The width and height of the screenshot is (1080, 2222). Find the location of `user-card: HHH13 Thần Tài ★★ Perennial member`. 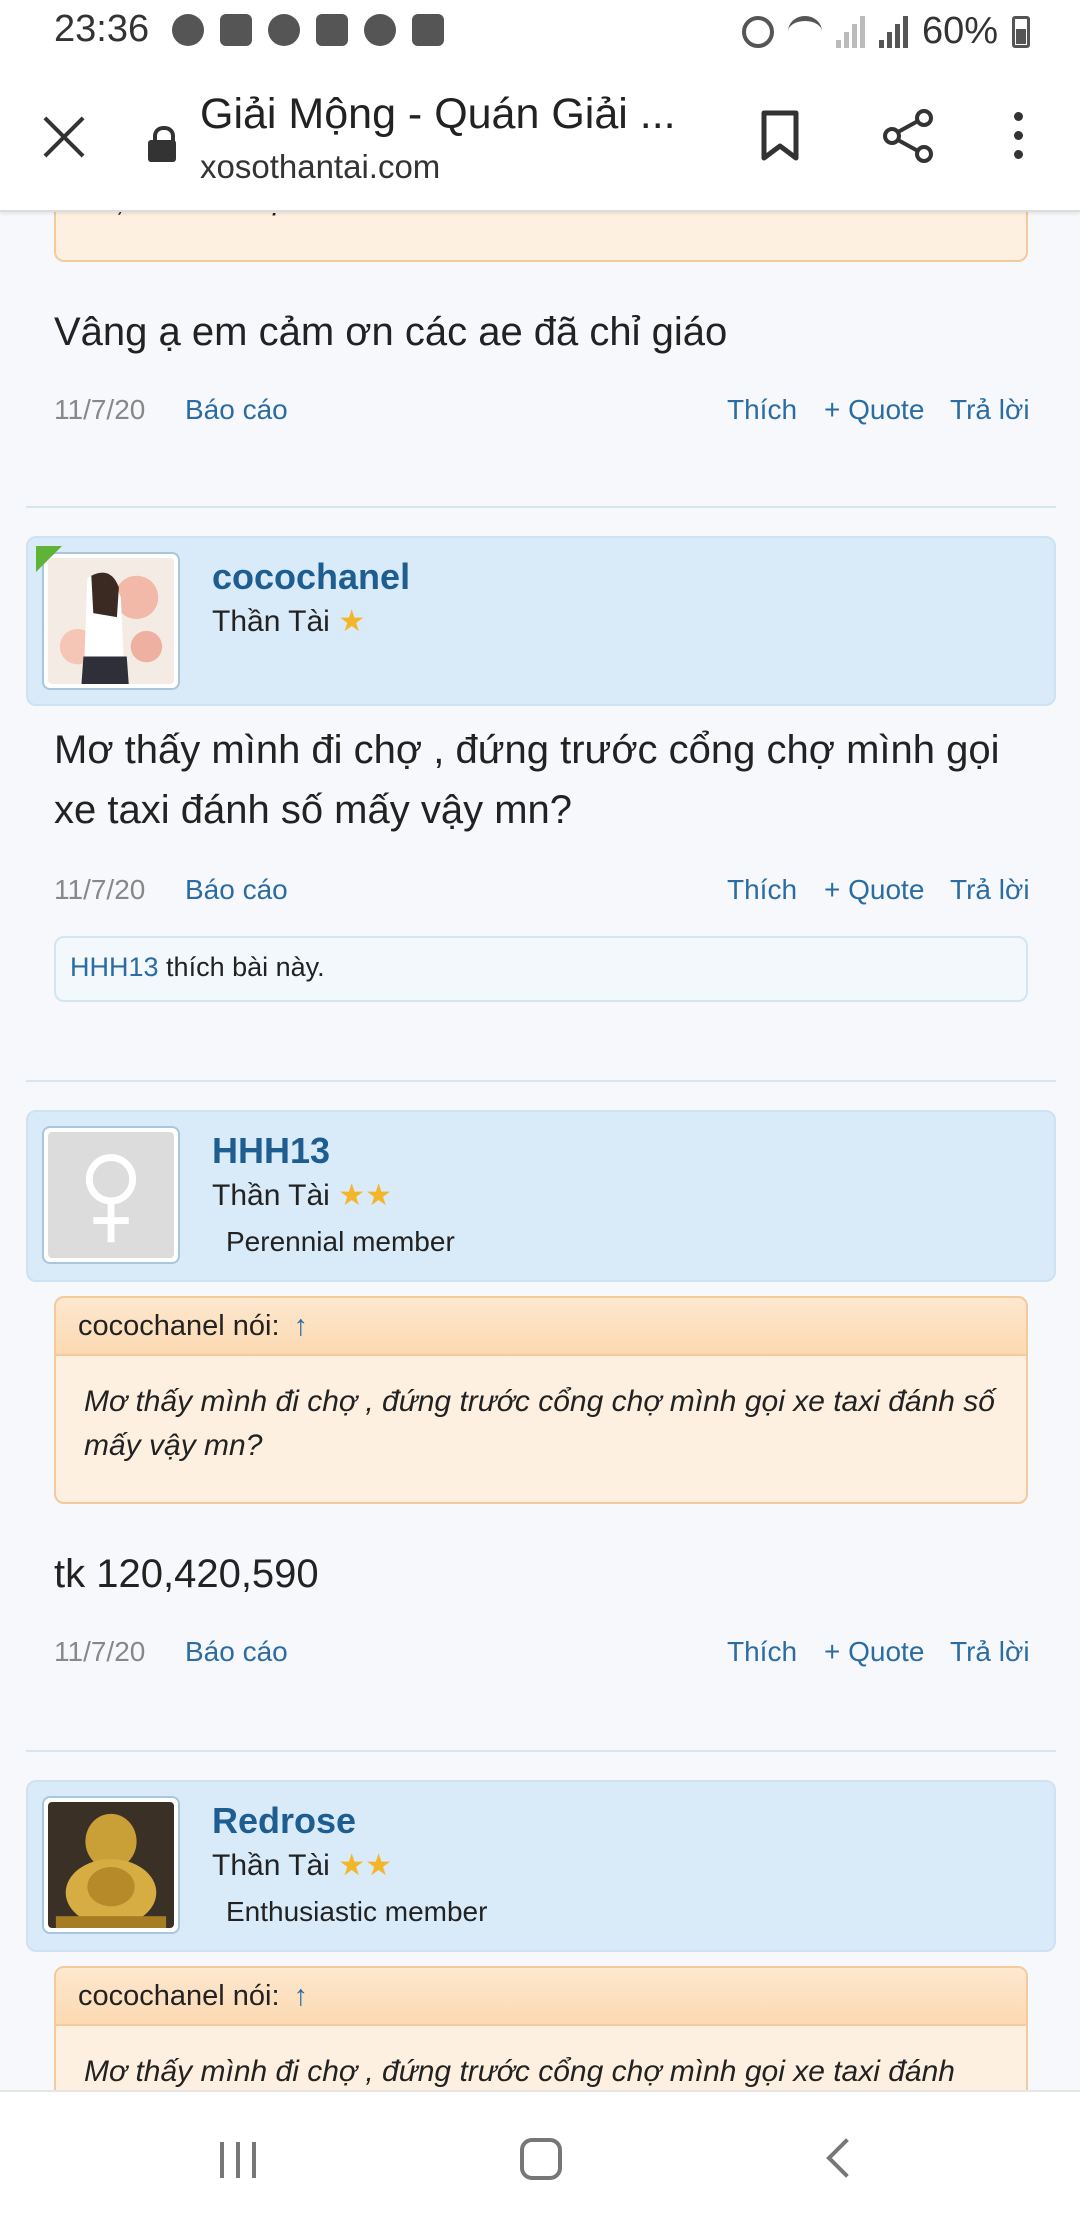

user-card: HHH13 Thần Tài ★★ Perennial member is located at coordinates (541, 1196).